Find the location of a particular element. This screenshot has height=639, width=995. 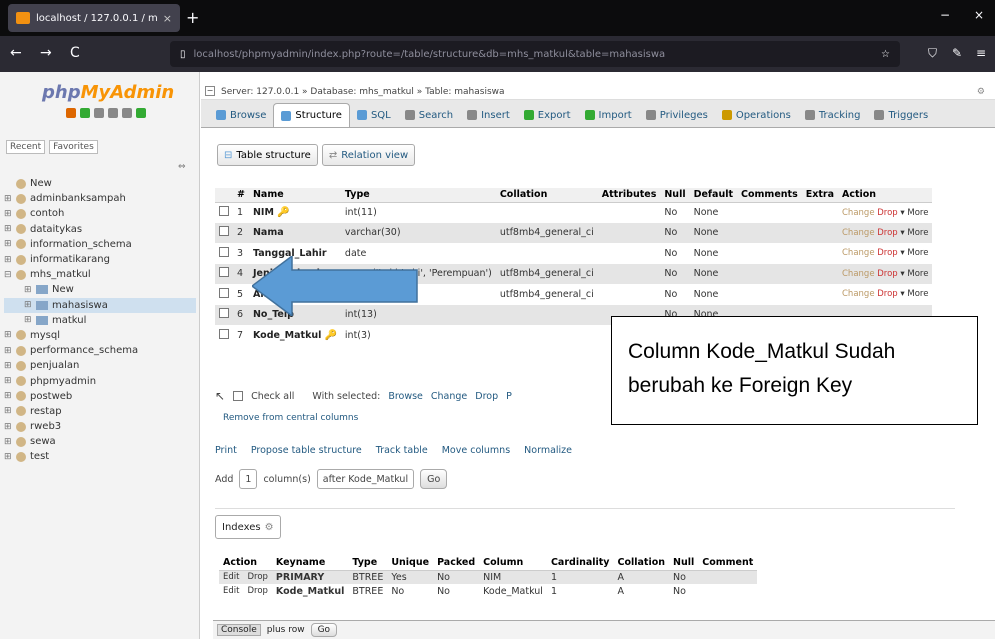

normalize-link: Normalize is located at coordinates (548, 450).